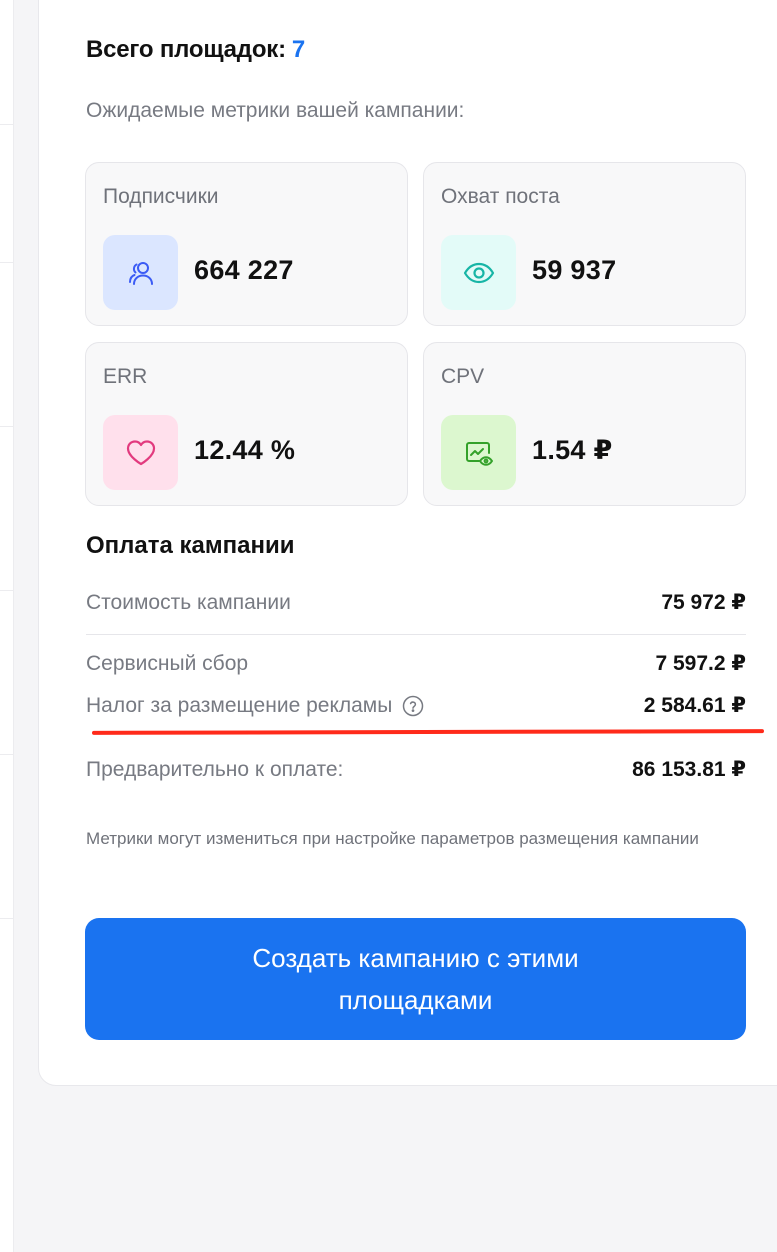  What do you see at coordinates (245, 450) in the screenshot?
I see `metric-value: 12.44 %` at bounding box center [245, 450].